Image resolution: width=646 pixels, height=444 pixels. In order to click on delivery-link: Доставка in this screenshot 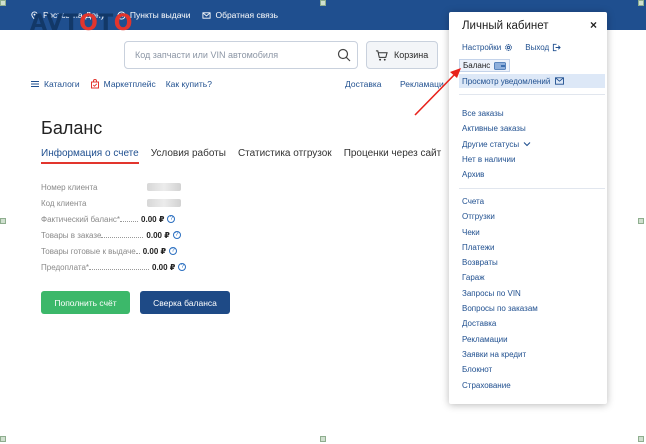, I will do `click(363, 84)`.